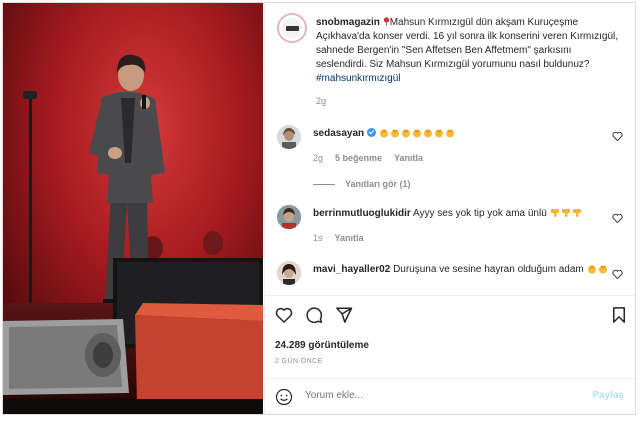  What do you see at coordinates (362, 213) in the screenshot?
I see `comment-username: berrinmutluoglukidir` at bounding box center [362, 213].